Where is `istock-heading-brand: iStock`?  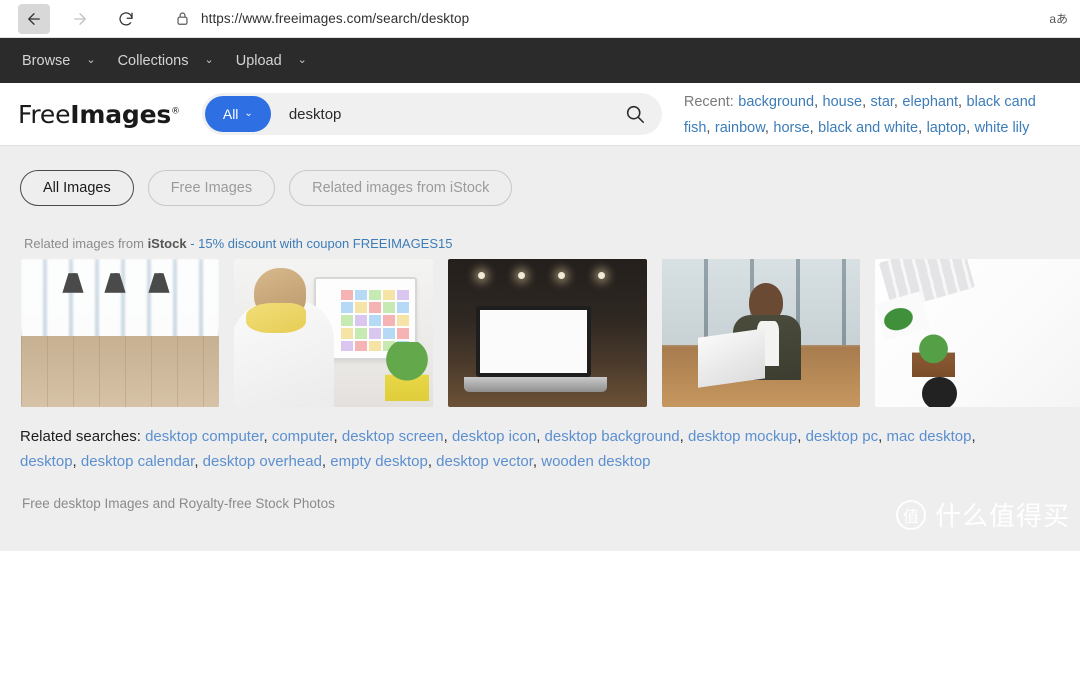 istock-heading-brand: iStock is located at coordinates (167, 243).